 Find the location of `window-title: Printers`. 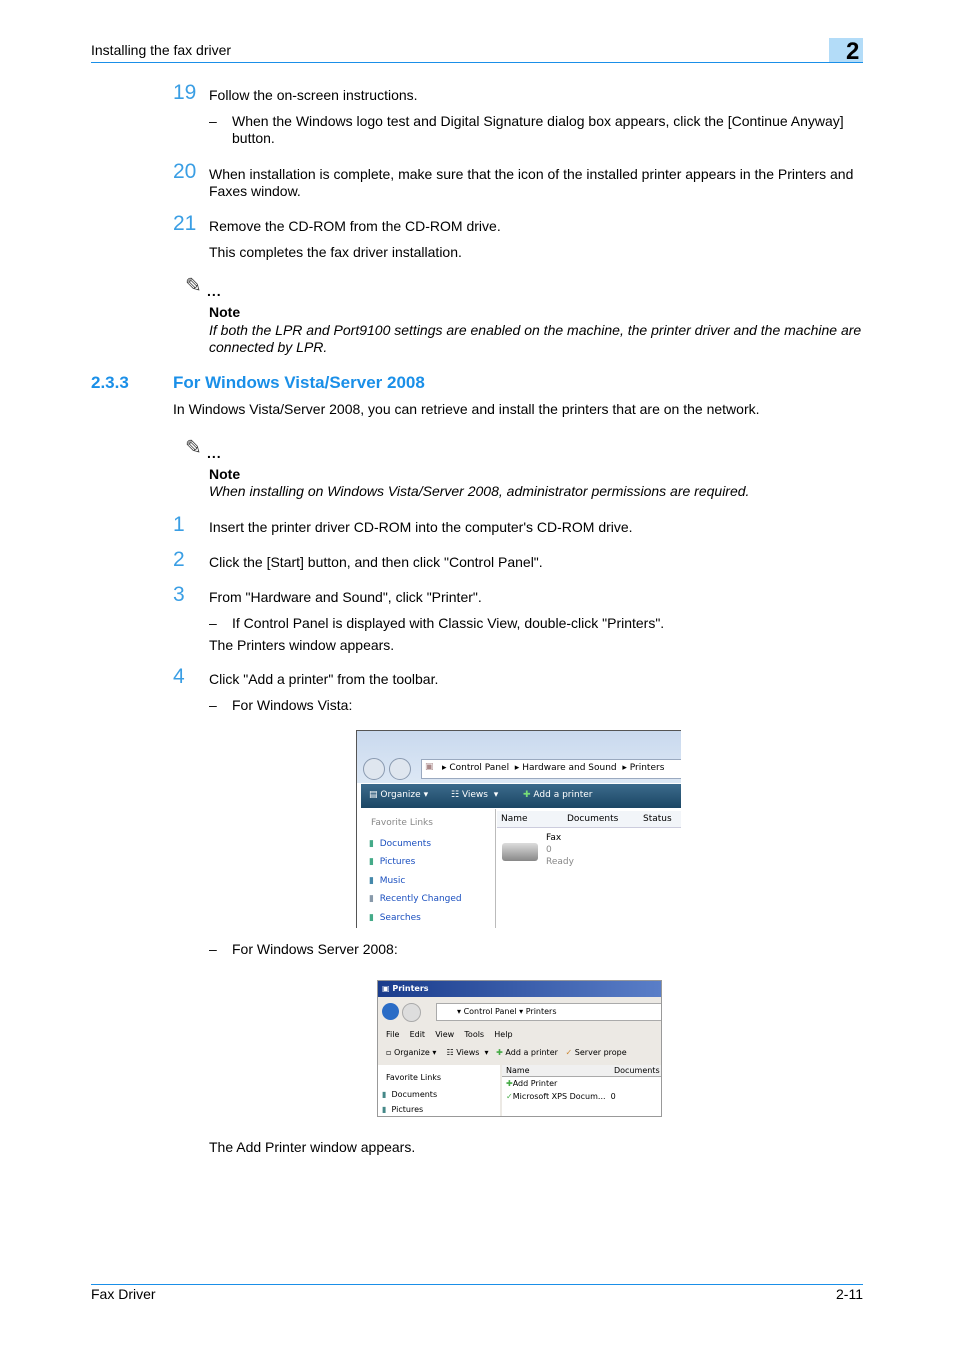

window-title: Printers is located at coordinates (410, 988).